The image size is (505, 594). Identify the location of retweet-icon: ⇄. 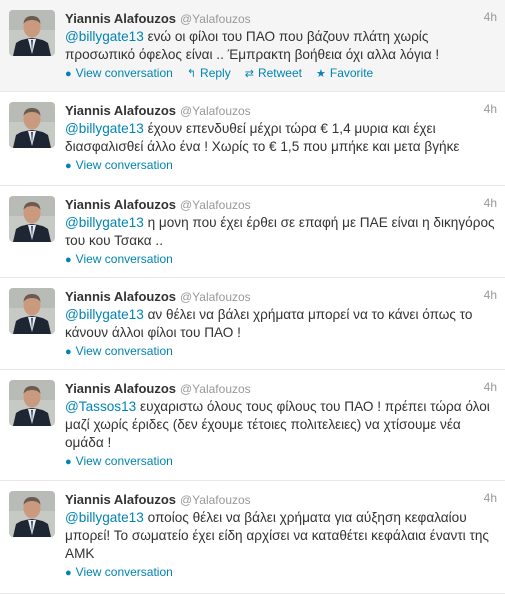
(249, 74).